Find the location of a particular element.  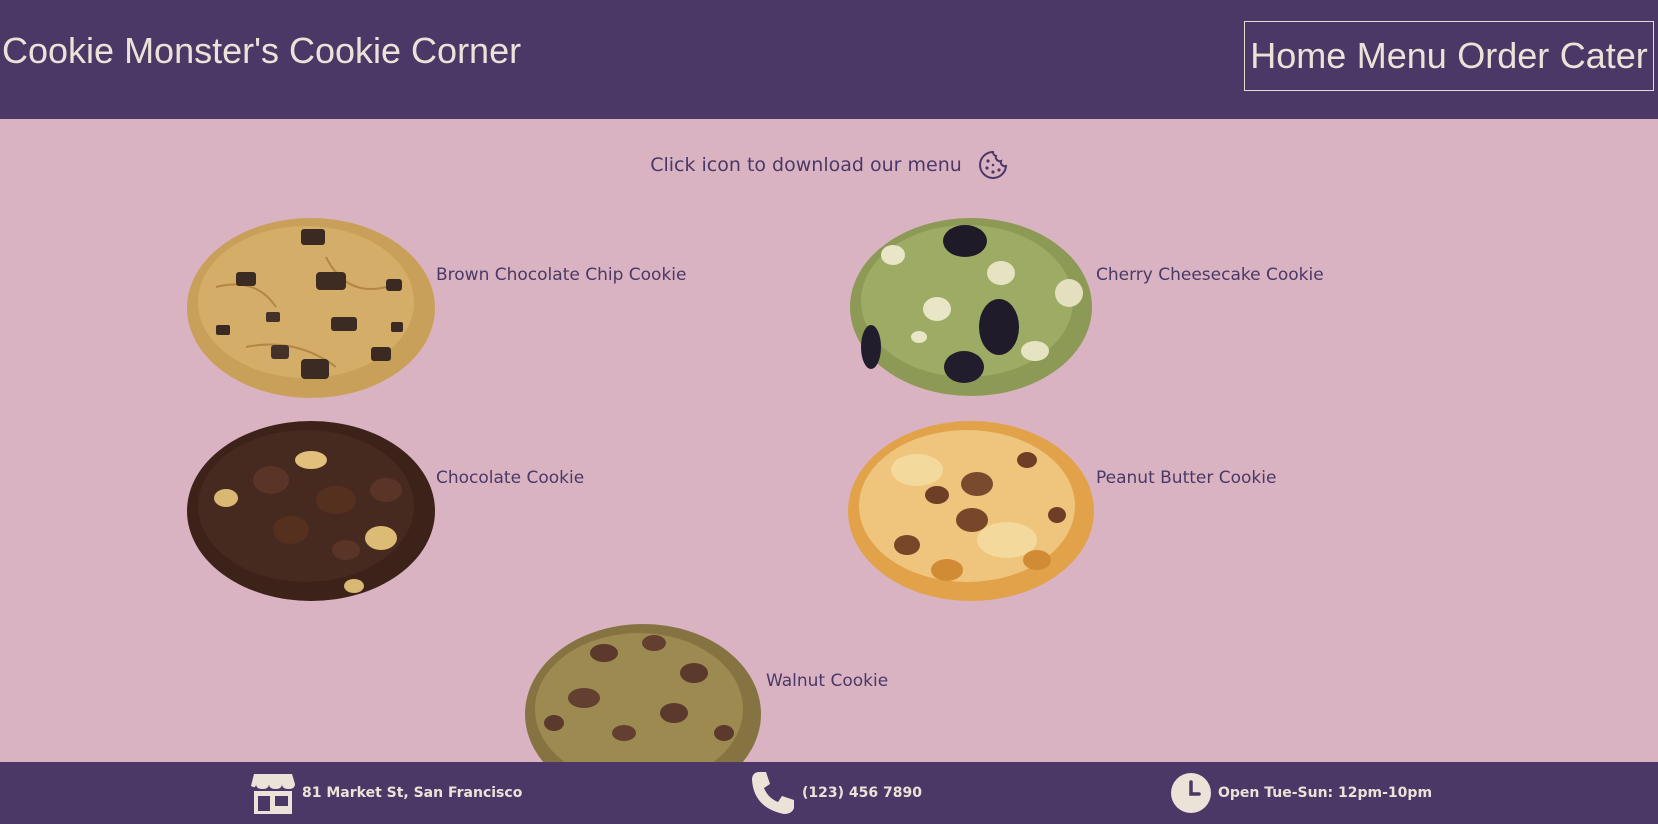

cookie-name: Chocolate Cookie is located at coordinates (510, 478).